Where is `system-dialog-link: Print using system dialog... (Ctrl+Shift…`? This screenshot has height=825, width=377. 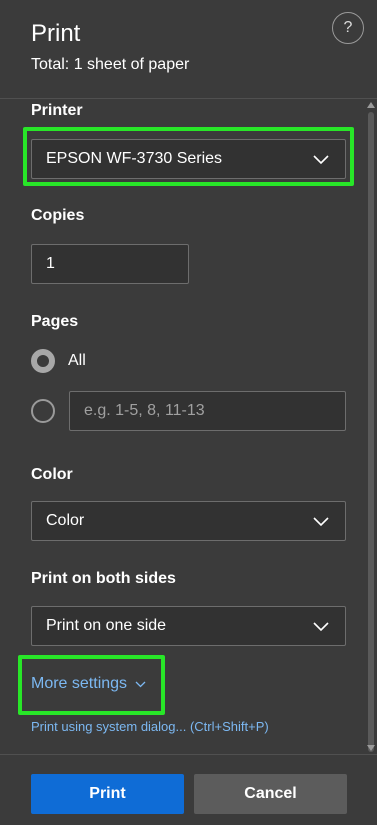
system-dialog-link: Print using system dialog... (Ctrl+Shift… is located at coordinates (150, 726).